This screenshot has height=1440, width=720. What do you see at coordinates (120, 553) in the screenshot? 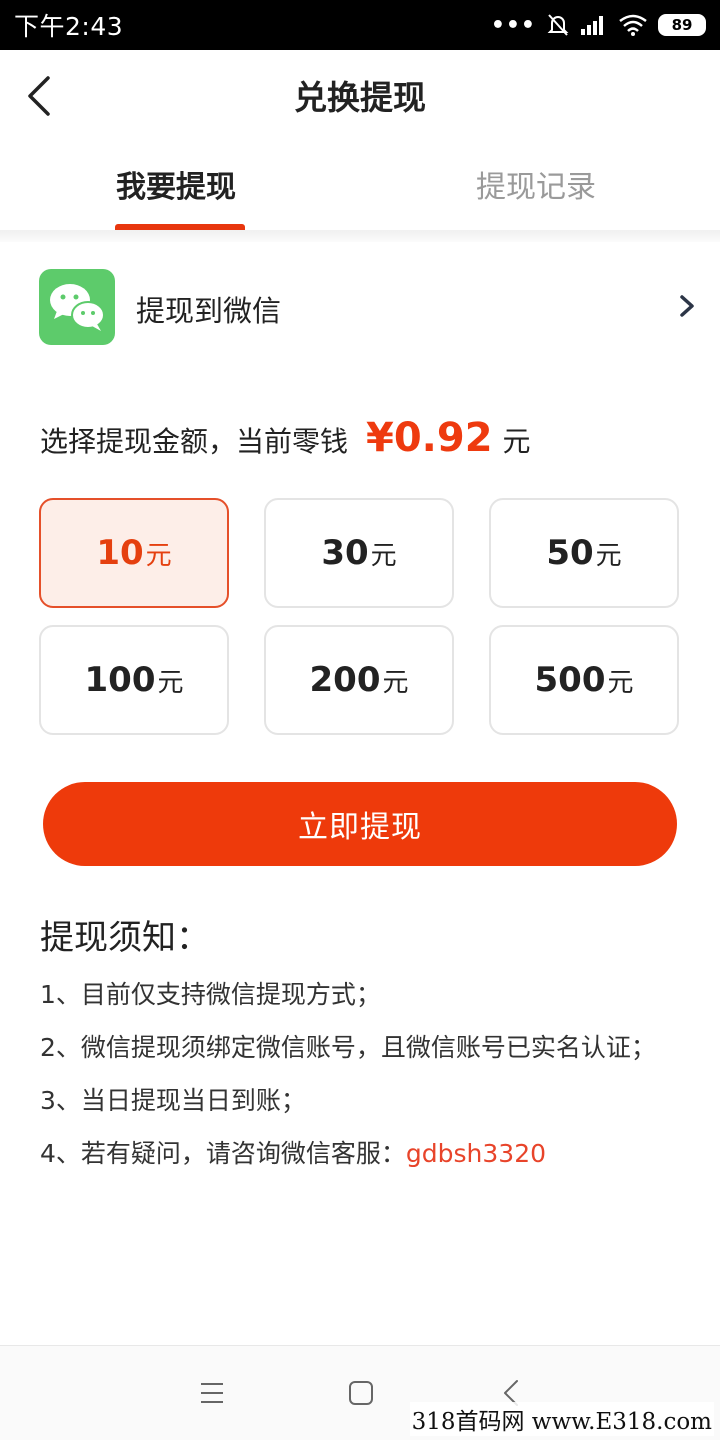
I see `option-amount: 10` at bounding box center [120, 553].